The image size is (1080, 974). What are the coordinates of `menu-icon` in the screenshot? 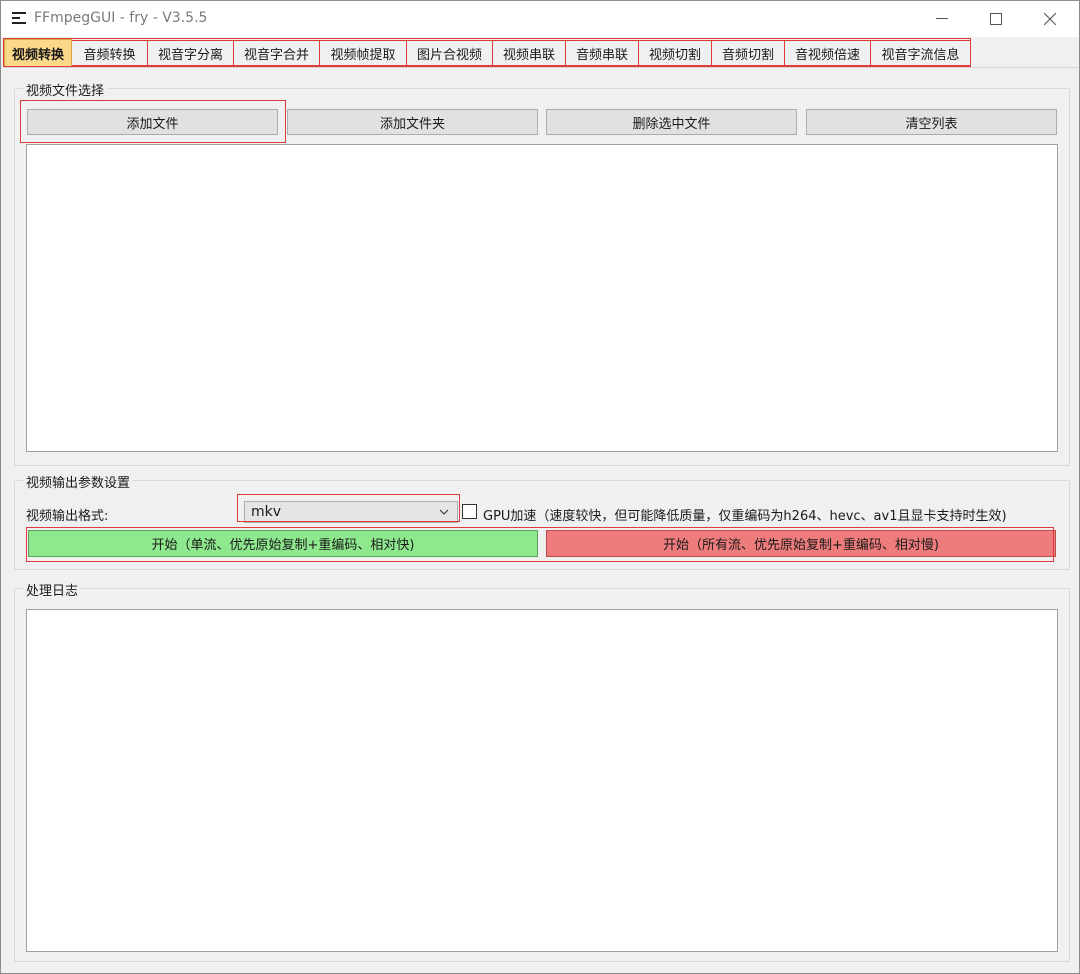 It's located at (19, 18).